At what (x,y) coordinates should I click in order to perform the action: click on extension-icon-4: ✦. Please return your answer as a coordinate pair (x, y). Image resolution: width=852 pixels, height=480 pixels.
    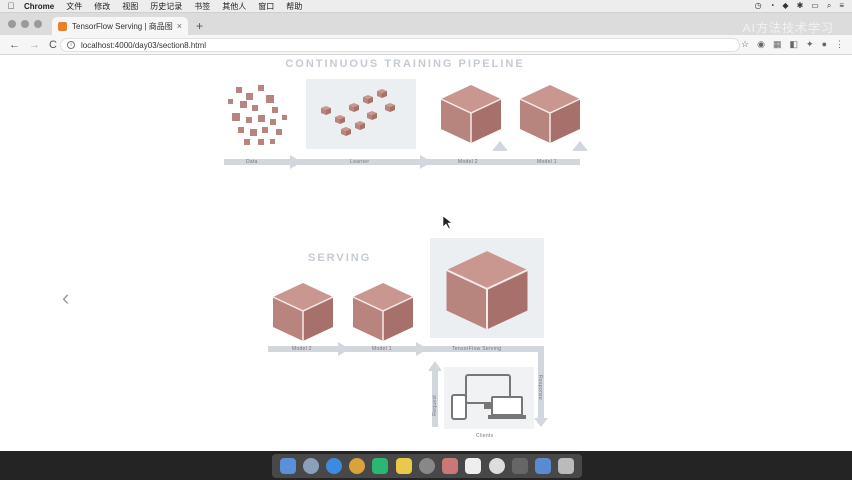
    Looking at the image, I should click on (810, 44).